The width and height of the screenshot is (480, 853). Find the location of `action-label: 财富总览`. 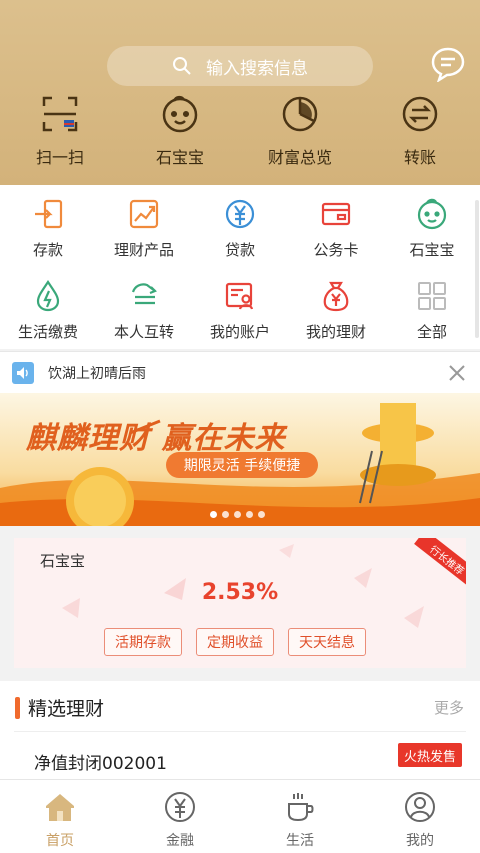

action-label: 财富总览 is located at coordinates (299, 157).